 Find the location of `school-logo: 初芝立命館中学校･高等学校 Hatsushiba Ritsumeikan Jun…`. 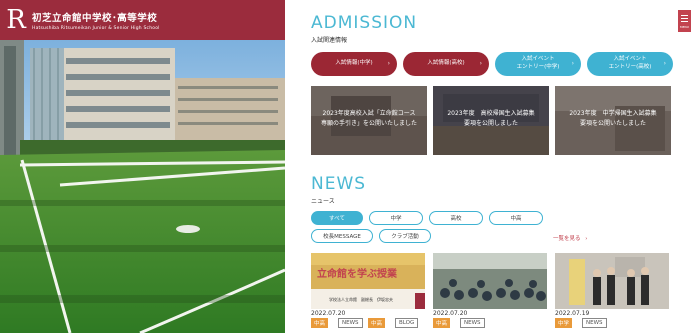

school-logo: 初芝立命館中学校･高等学校 Hatsushiba Ritsumeikan Jun… is located at coordinates (96, 20).